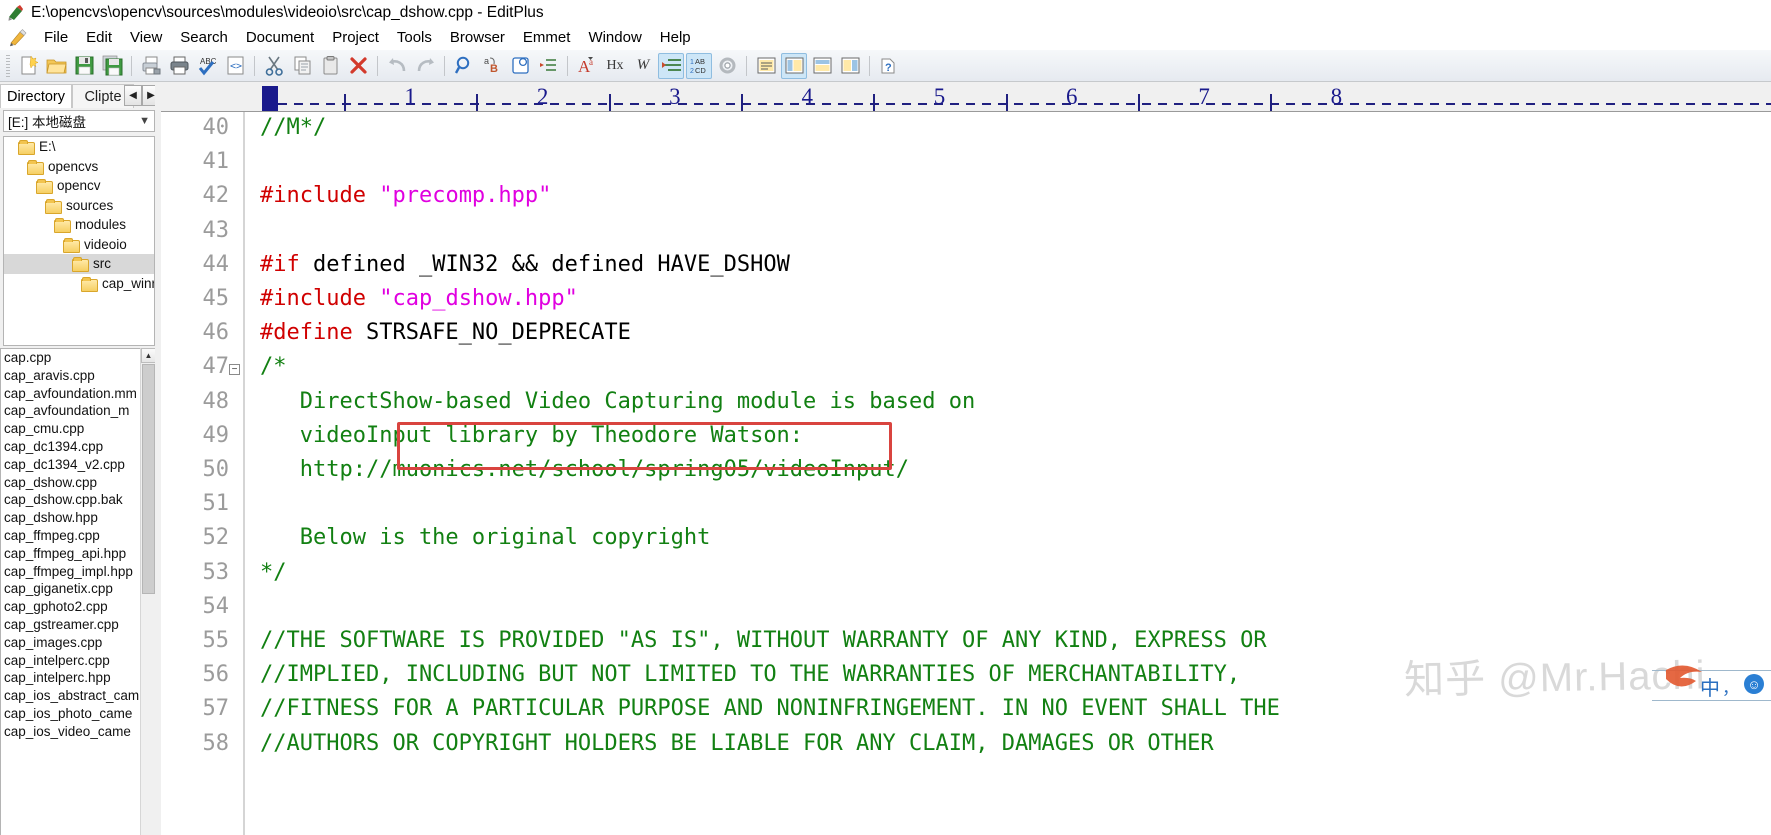 This screenshot has height=835, width=1771. Describe the element at coordinates (77, 625) in the screenshot. I see `file-list-item: cap_gstreamer.cpp` at that location.